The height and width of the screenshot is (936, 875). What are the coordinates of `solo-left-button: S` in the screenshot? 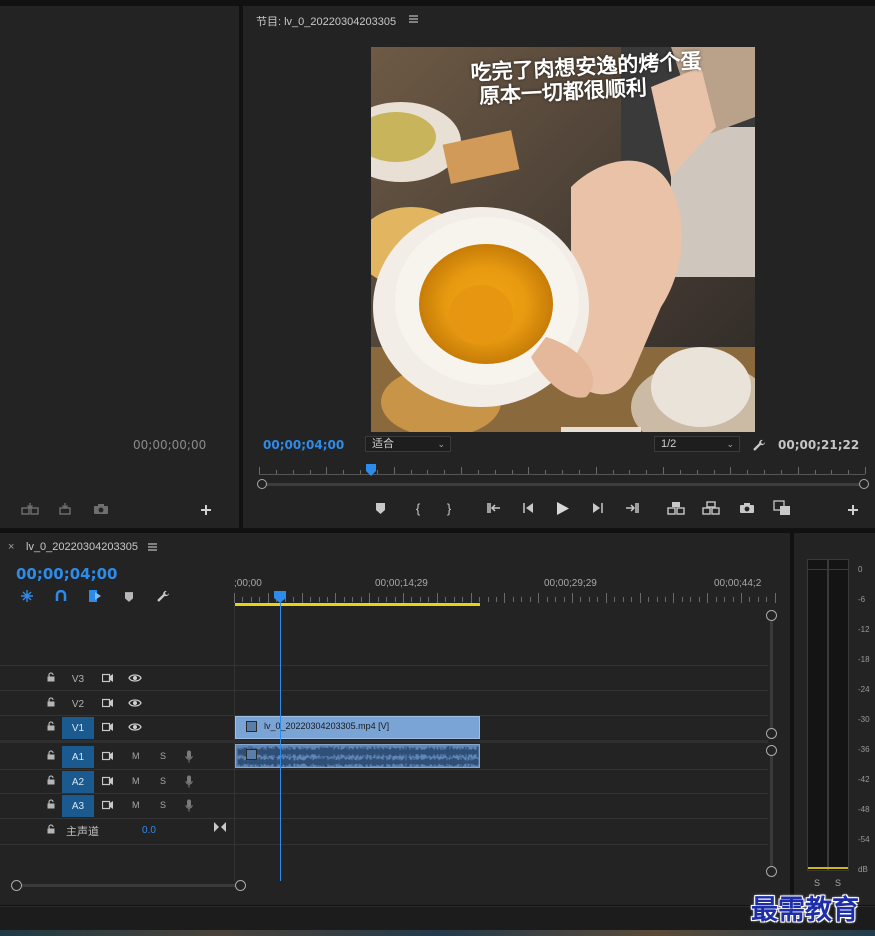 It's located at (817, 883).